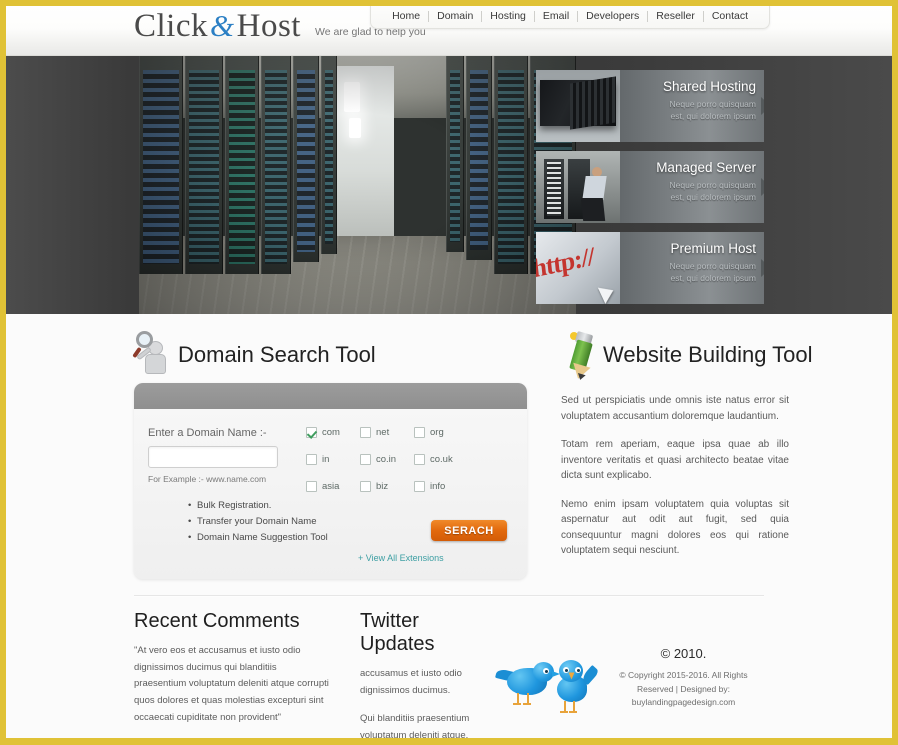 This screenshot has height=745, width=898. I want to click on domain-search-input, so click(213, 457).